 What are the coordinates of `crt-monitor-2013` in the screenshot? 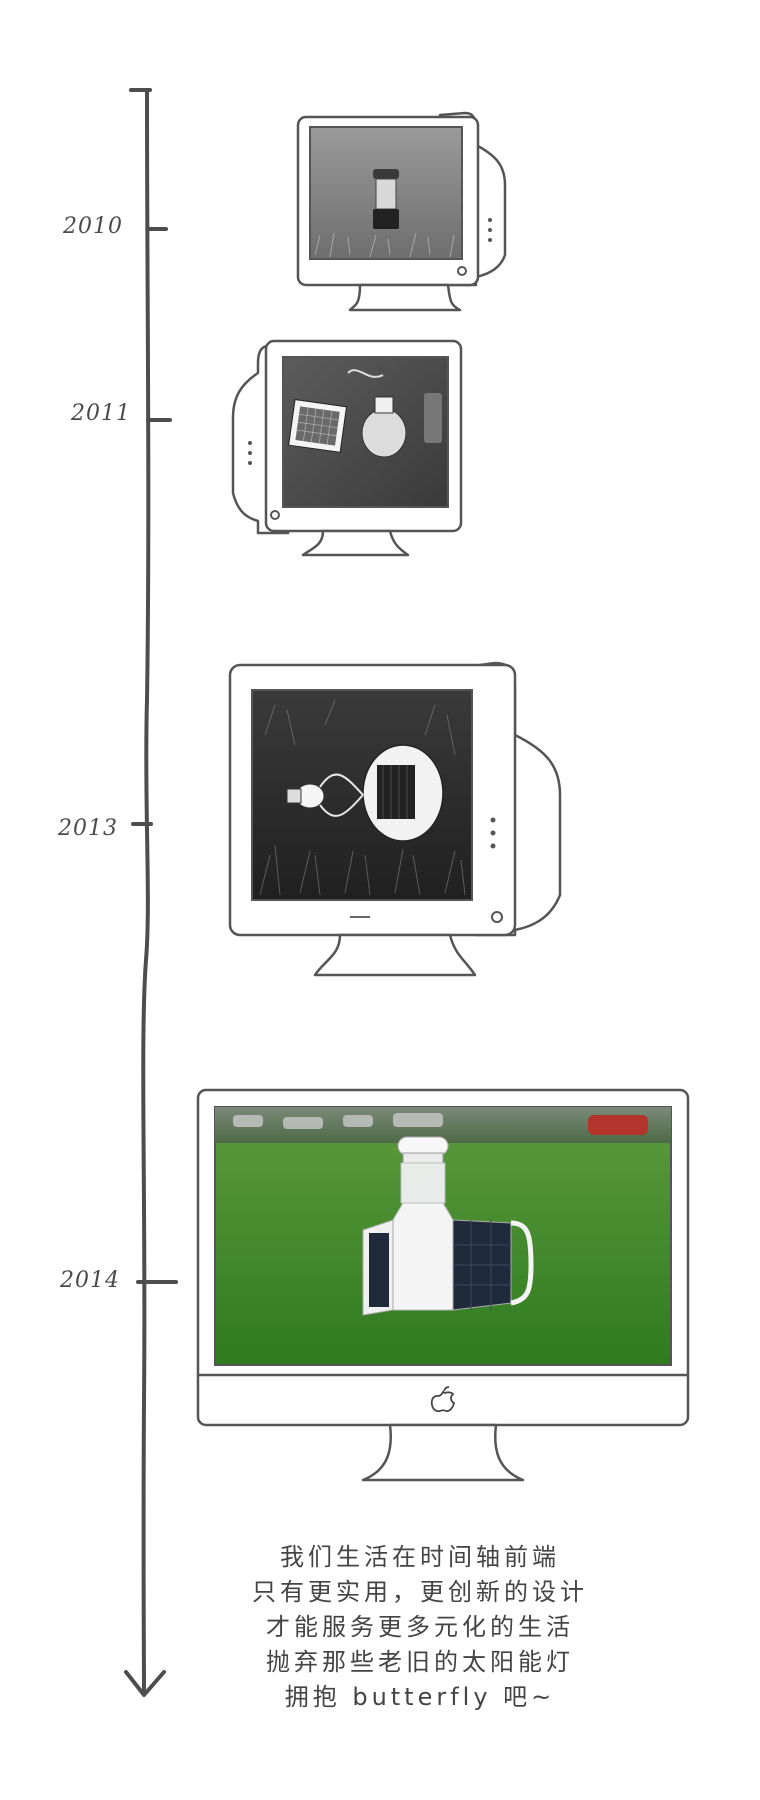 It's located at (395, 819).